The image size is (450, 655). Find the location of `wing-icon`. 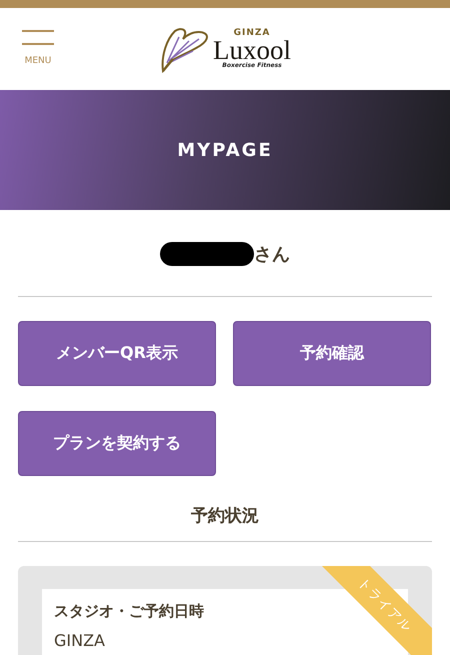

wing-icon is located at coordinates (184, 49).